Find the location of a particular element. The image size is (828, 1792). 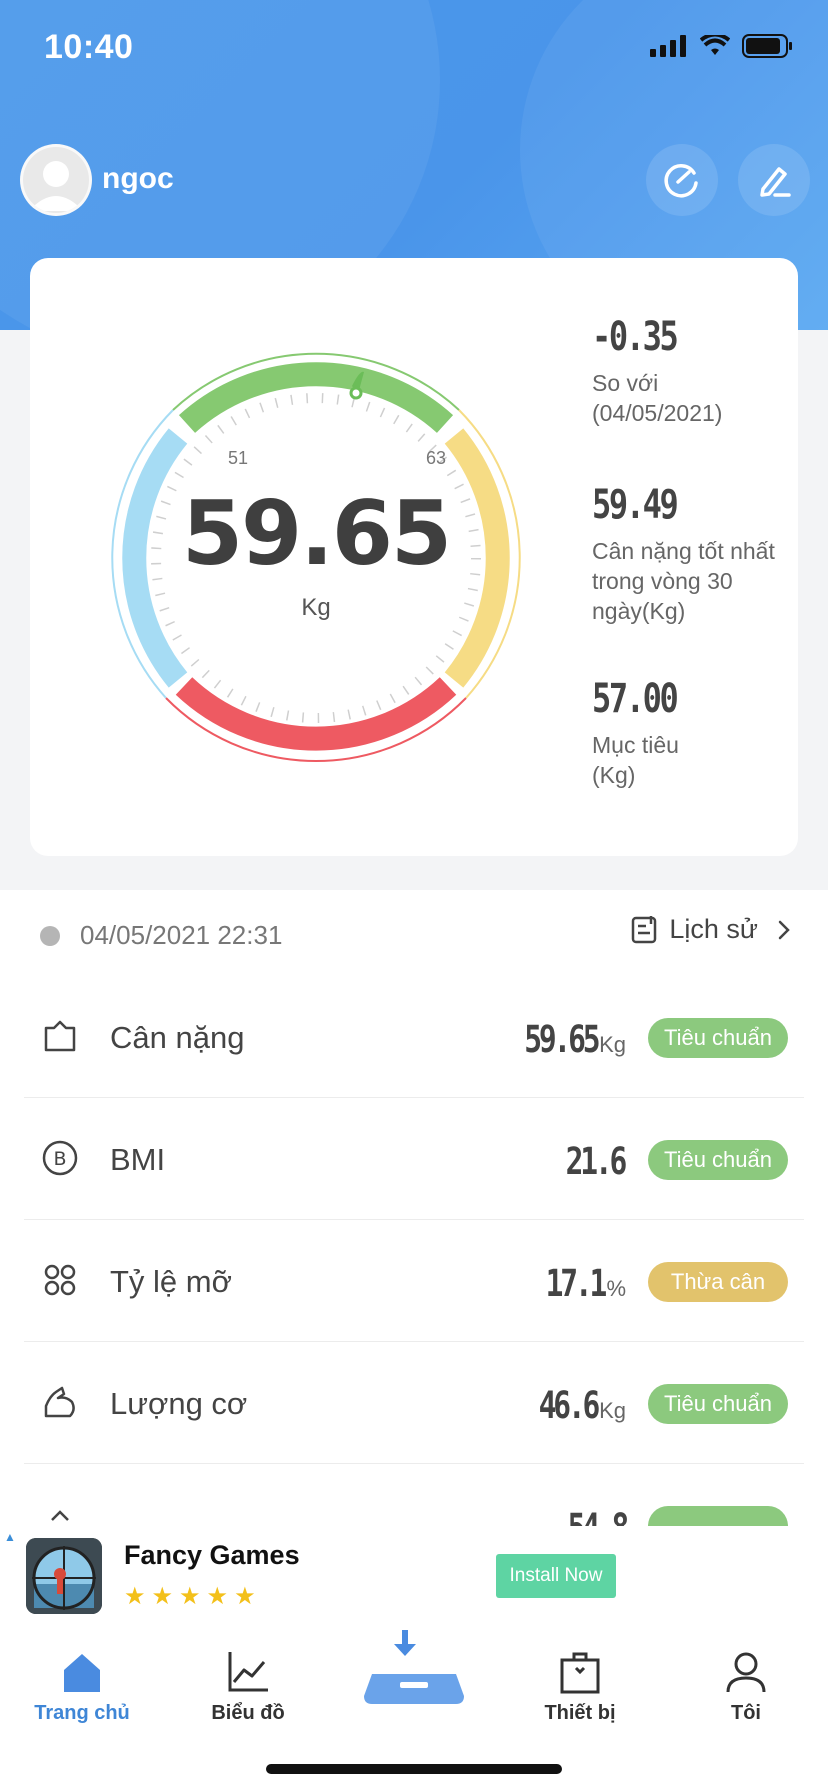

metric-value: 17.1% is located at coordinates (585, 1283).